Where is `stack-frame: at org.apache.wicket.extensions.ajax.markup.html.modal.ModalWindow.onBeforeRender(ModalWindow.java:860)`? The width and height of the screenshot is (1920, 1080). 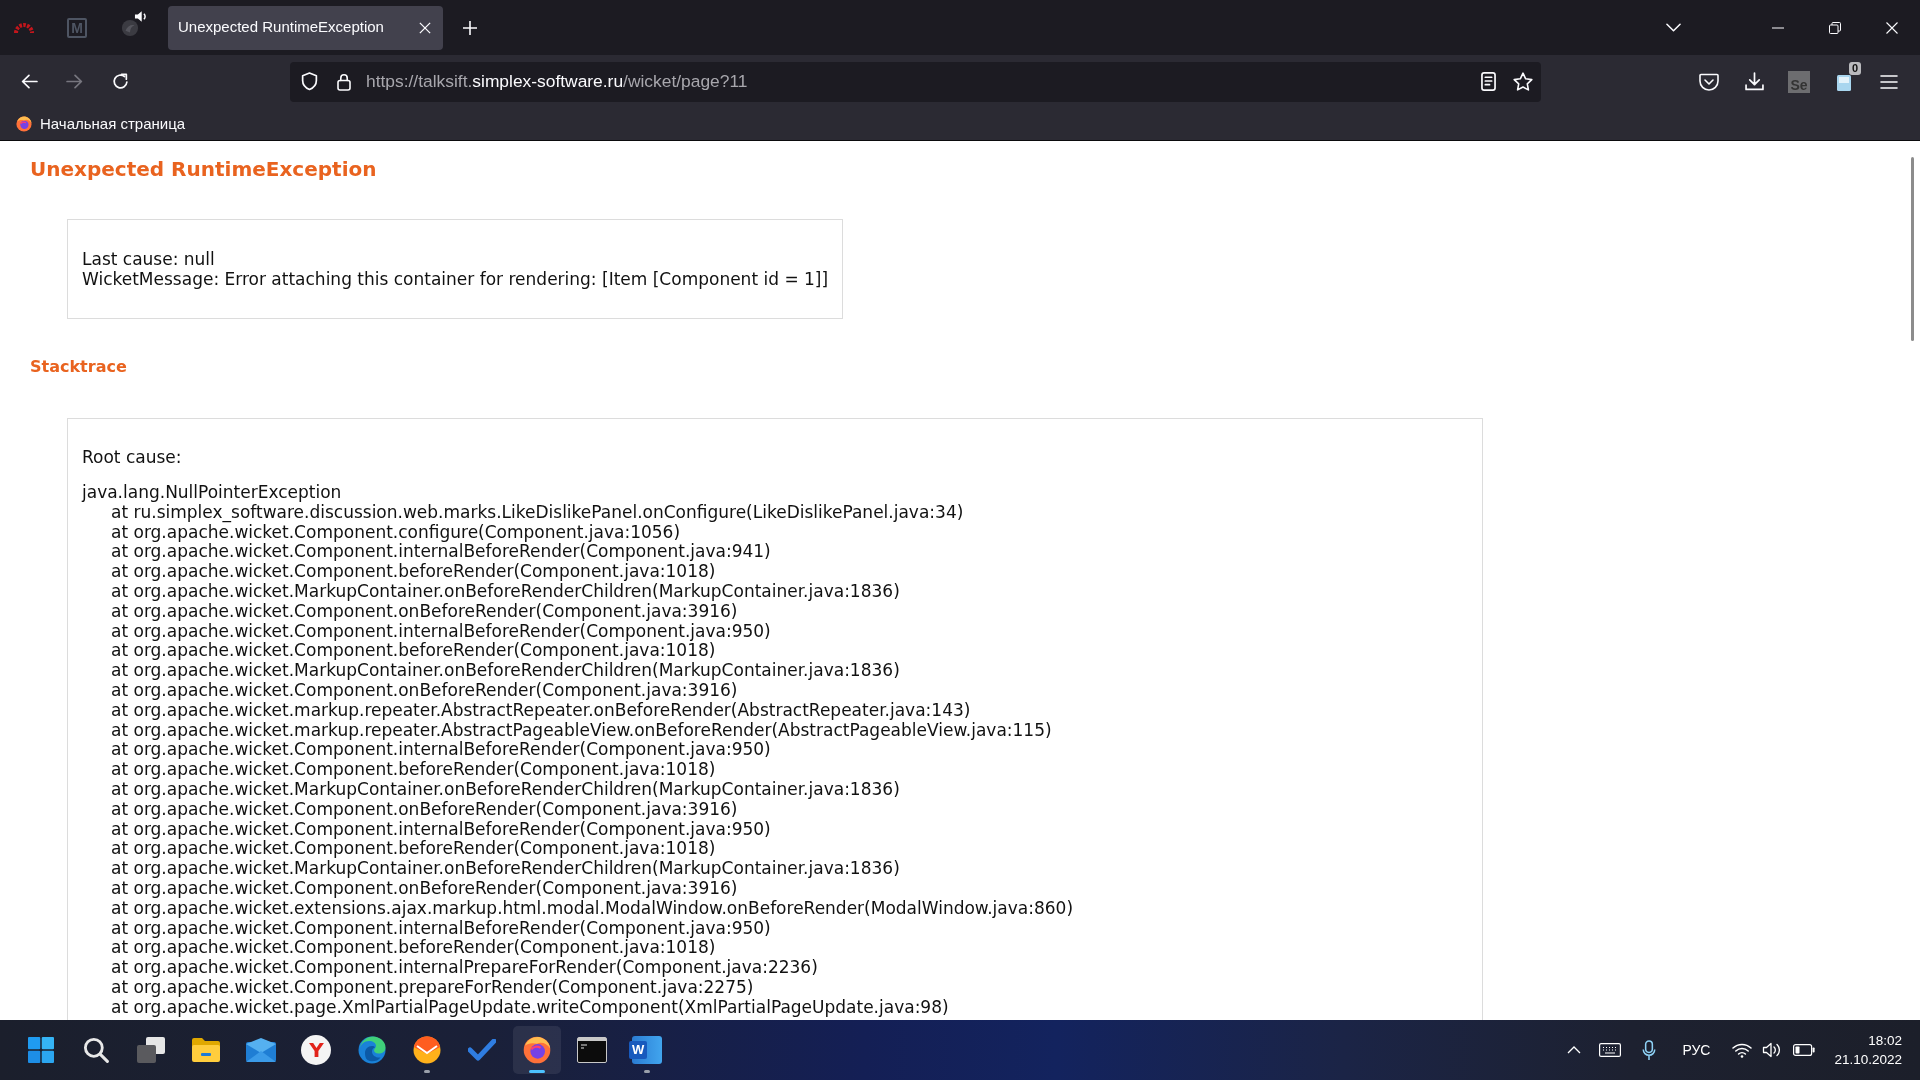
stack-frame: at org.apache.wicket.extensions.ajax.markup.html.modal.ModalWindow.onBeforeRender(ModalWindow.java:860) is located at coordinates (775, 908).